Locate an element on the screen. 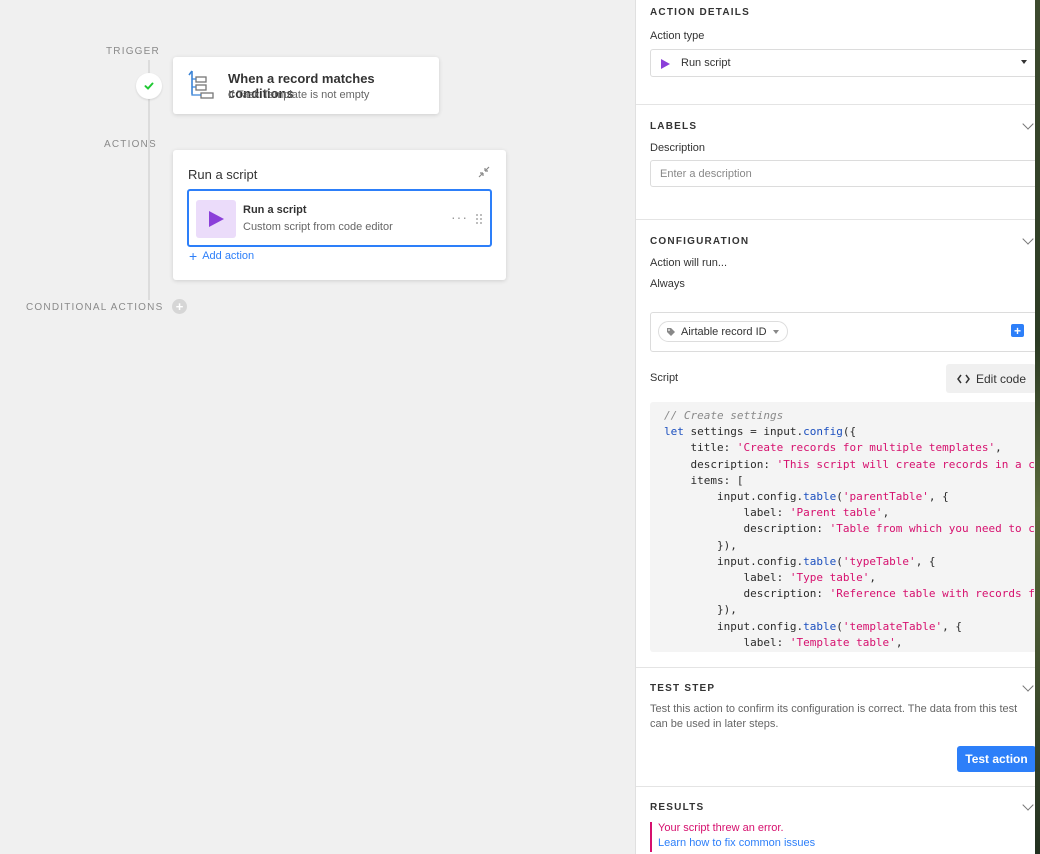  input-variable-name: Airtable record ID is located at coordinates (724, 331).